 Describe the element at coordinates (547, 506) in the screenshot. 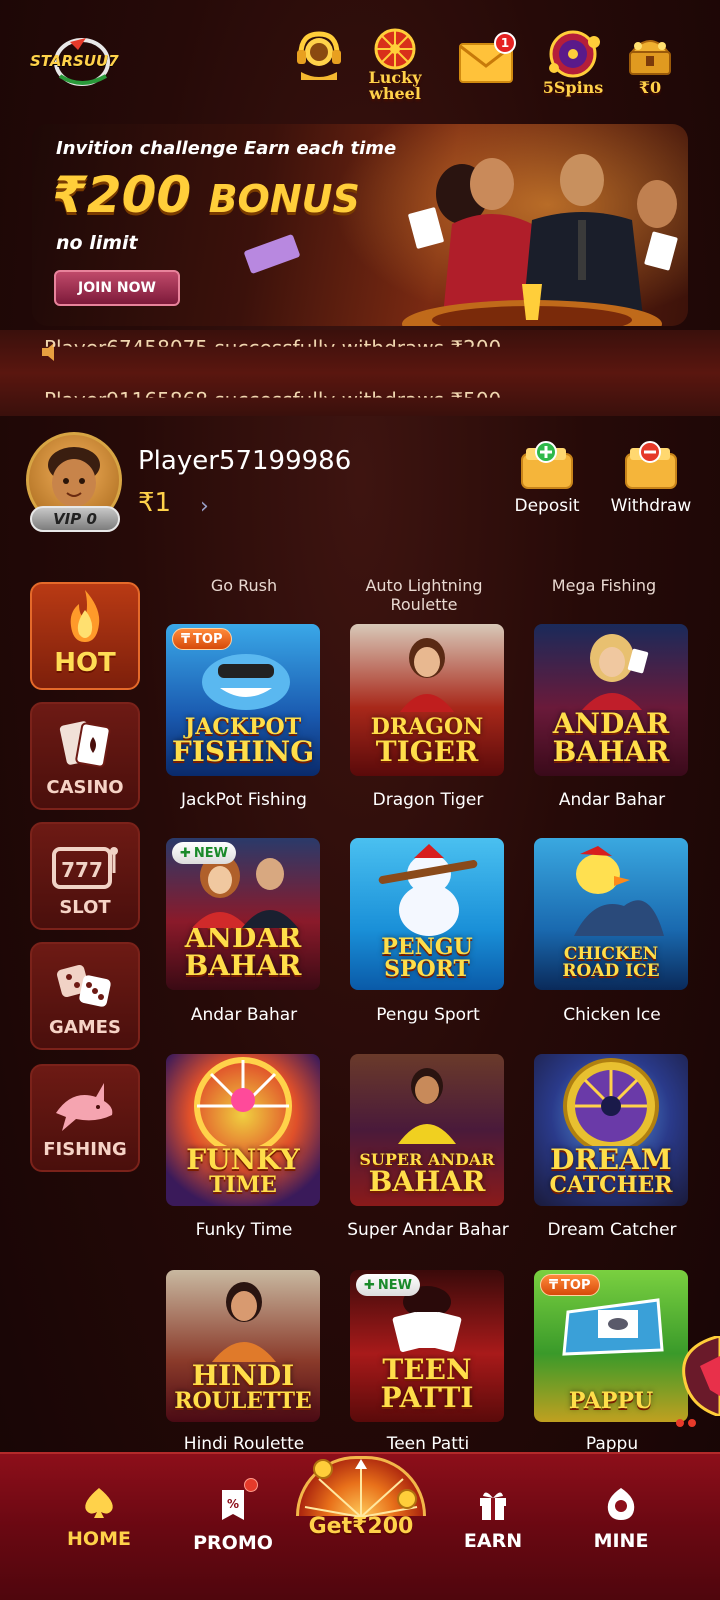

I see `deposit-label: Deposit` at that location.